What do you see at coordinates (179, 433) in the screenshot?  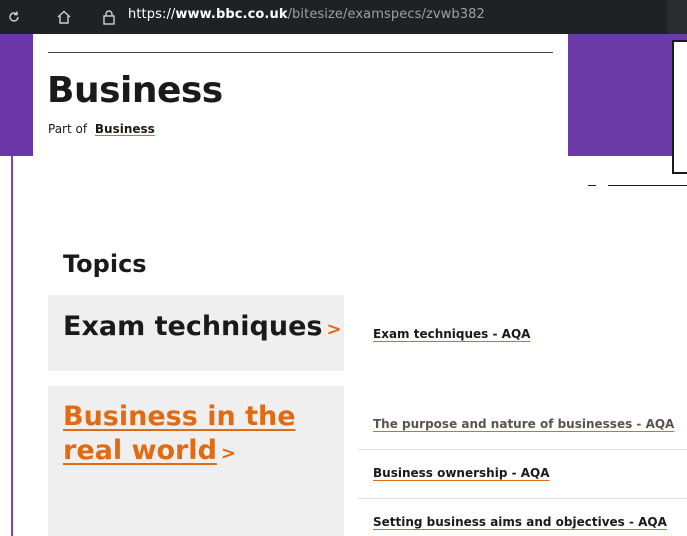 I see `topic-title: Business in the real world` at bounding box center [179, 433].